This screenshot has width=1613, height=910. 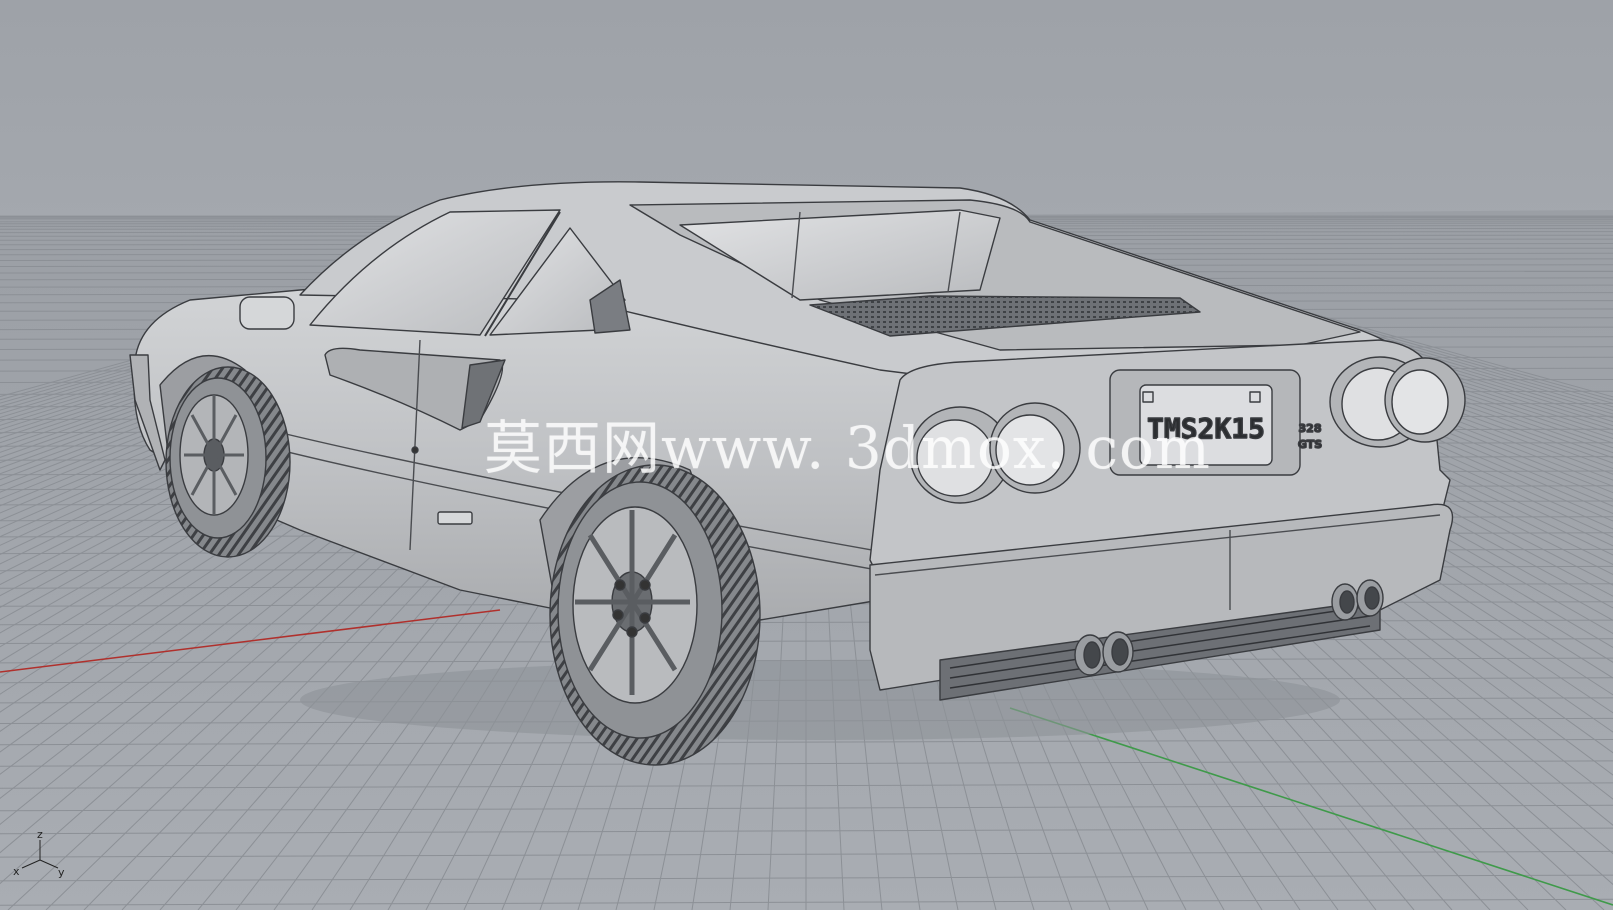 What do you see at coordinates (1310, 428) in the screenshot?
I see `model-badge-line1: 328` at bounding box center [1310, 428].